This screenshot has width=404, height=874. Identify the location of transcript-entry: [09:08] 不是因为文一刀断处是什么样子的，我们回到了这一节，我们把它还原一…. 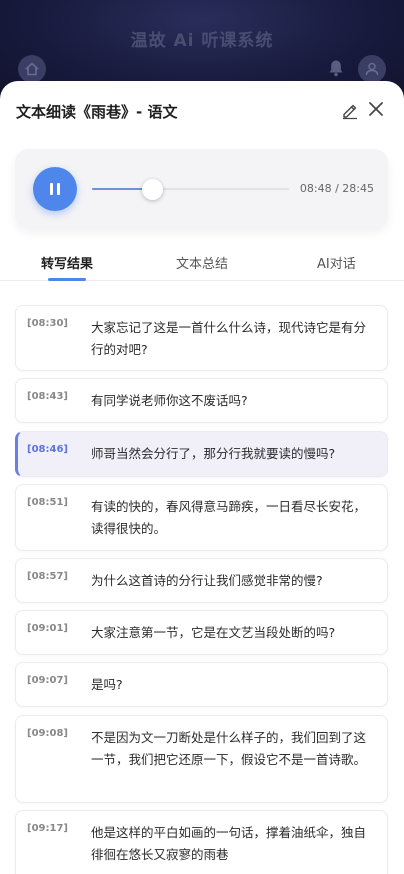
(201, 759).